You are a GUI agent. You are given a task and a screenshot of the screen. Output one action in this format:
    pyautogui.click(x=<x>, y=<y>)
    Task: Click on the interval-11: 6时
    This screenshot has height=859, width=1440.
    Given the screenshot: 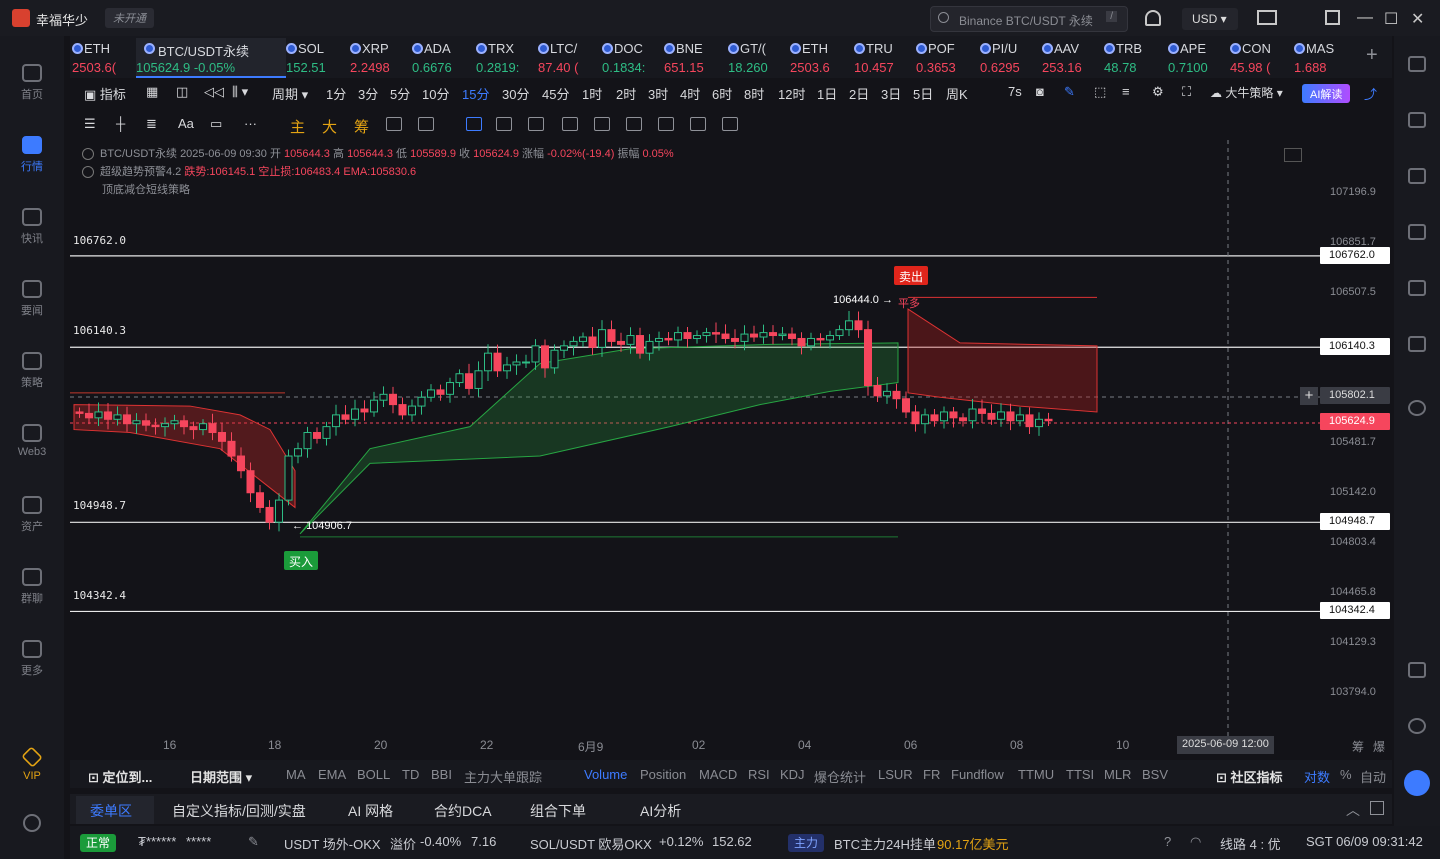 What is the action you would take?
    pyautogui.click(x=722, y=93)
    